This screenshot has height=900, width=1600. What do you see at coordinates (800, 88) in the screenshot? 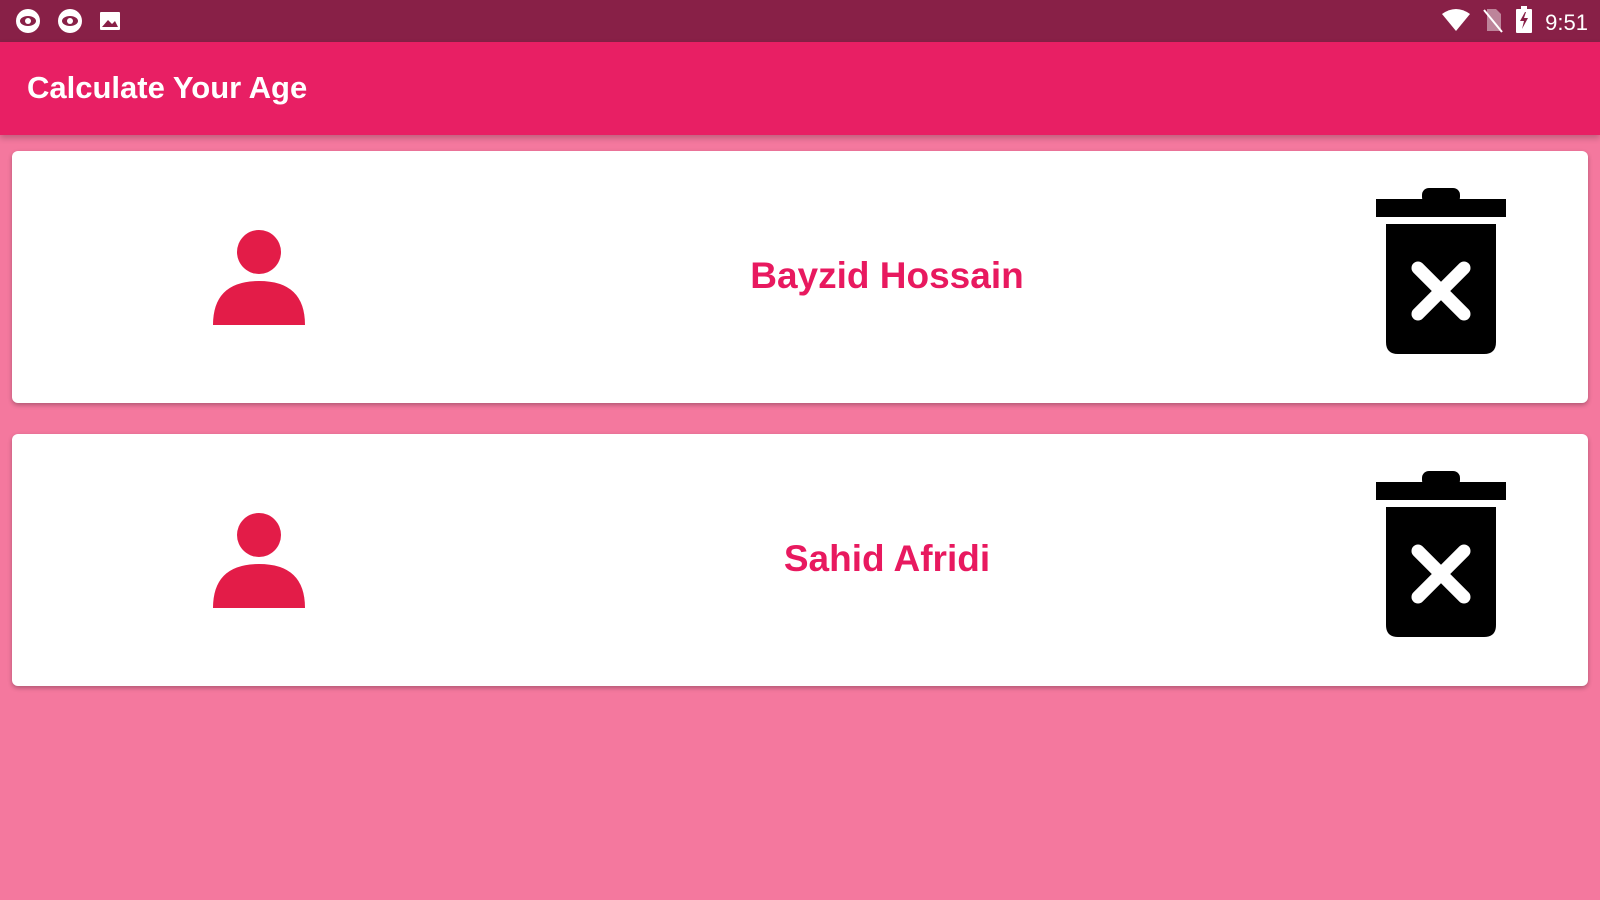
I see `app-bar: Calculate Your Age` at bounding box center [800, 88].